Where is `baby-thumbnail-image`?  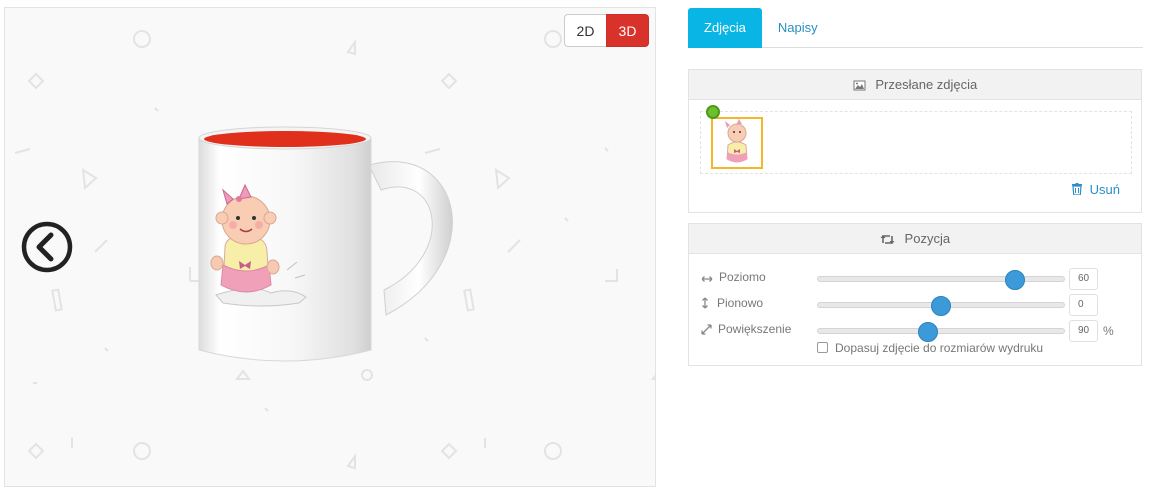 baby-thumbnail-image is located at coordinates (736, 141).